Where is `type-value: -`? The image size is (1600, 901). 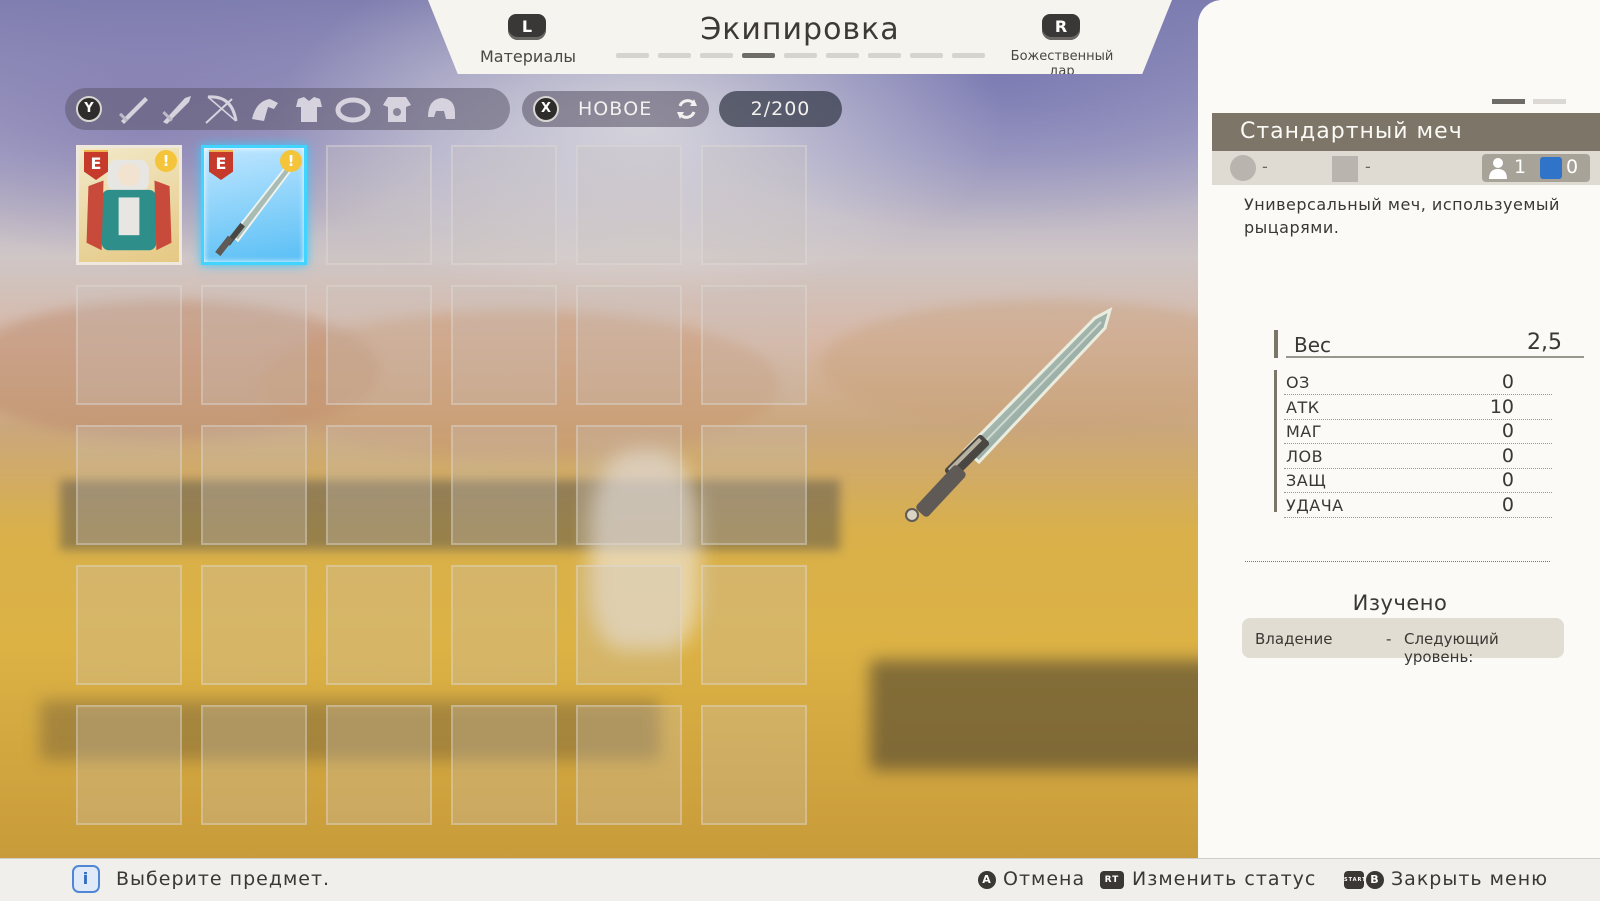 type-value: - is located at coordinates (1368, 166).